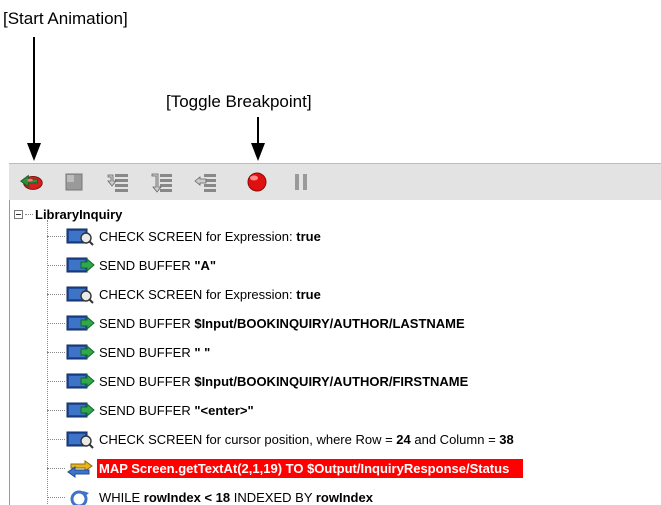 This screenshot has height=505, width=661. I want to click on tree-row-label: WHILE rowIndex < 18 INDEXED BY rowIndex, so click(236, 497).